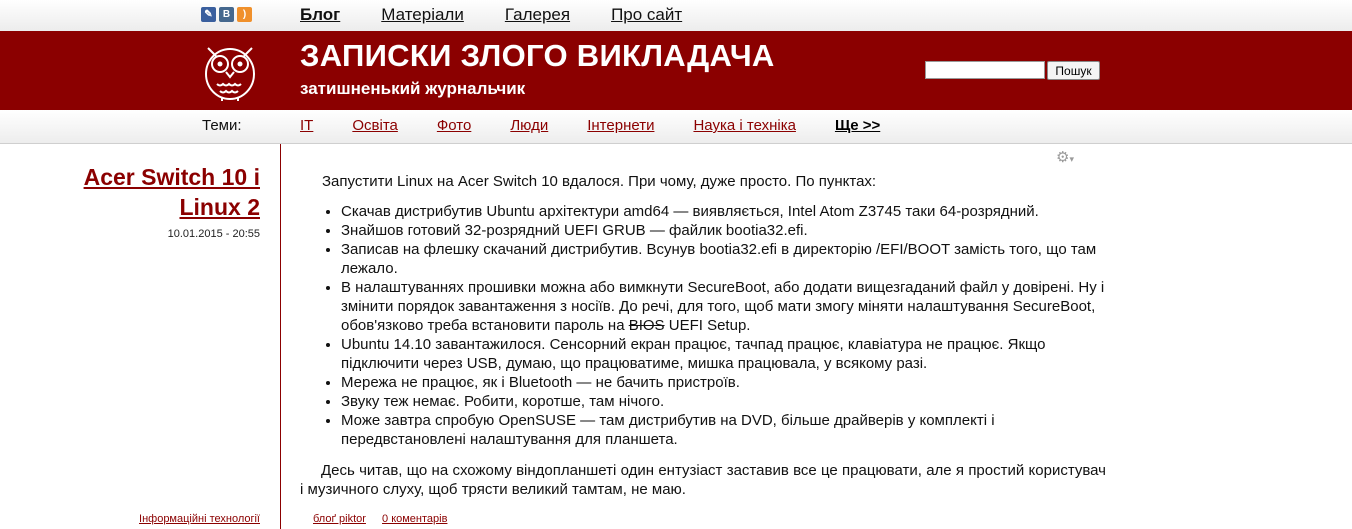 Image resolution: width=1352 pixels, height=529 pixels. Describe the element at coordinates (985, 70) in the screenshot. I see `search-input` at that location.